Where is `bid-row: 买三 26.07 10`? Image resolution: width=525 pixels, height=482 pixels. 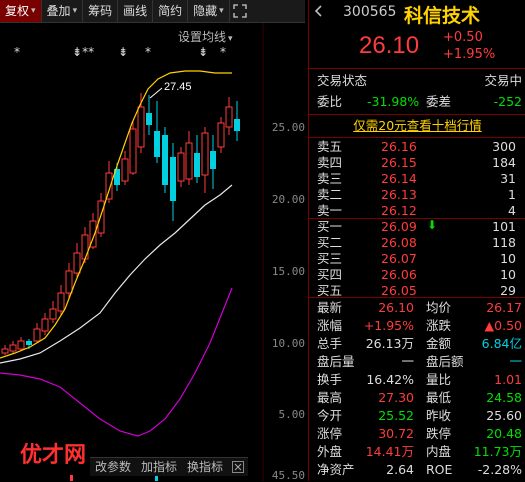 bid-row: 买三 26.07 10 is located at coordinates (417, 259).